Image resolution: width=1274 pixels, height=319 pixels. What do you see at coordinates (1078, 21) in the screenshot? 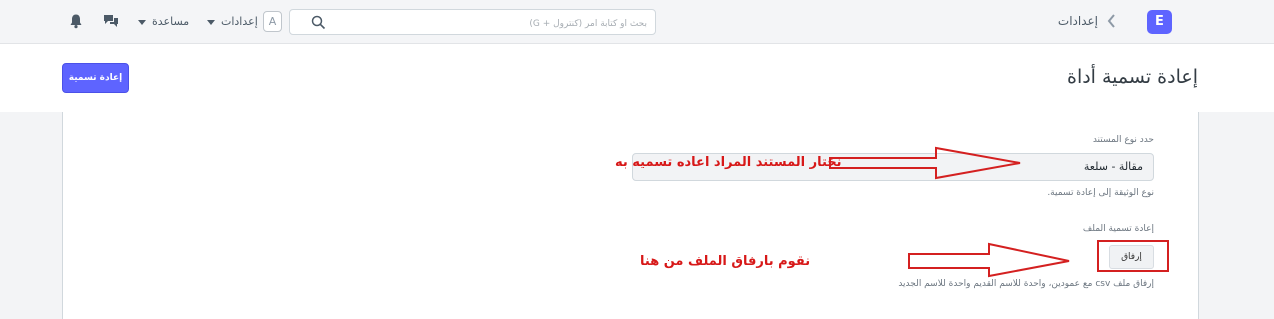
I see `breadcrumb-settings: إعدادات` at bounding box center [1078, 21].